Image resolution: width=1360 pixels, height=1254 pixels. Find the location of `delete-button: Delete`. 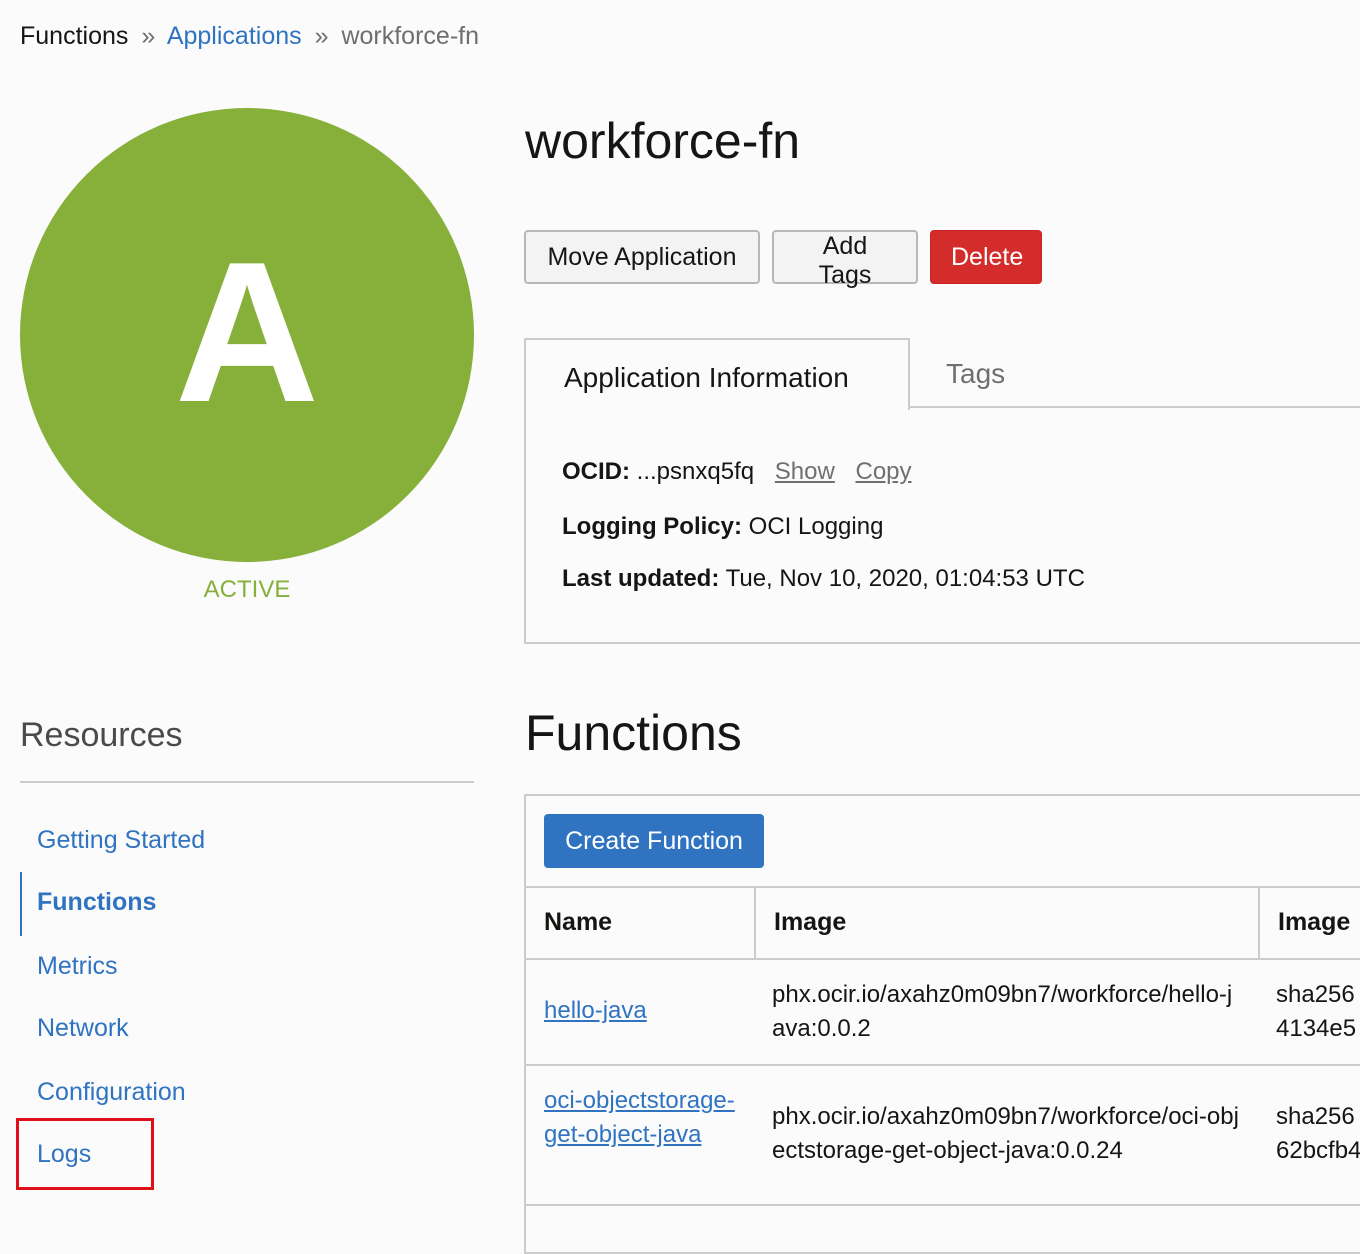

delete-button: Delete is located at coordinates (986, 257).